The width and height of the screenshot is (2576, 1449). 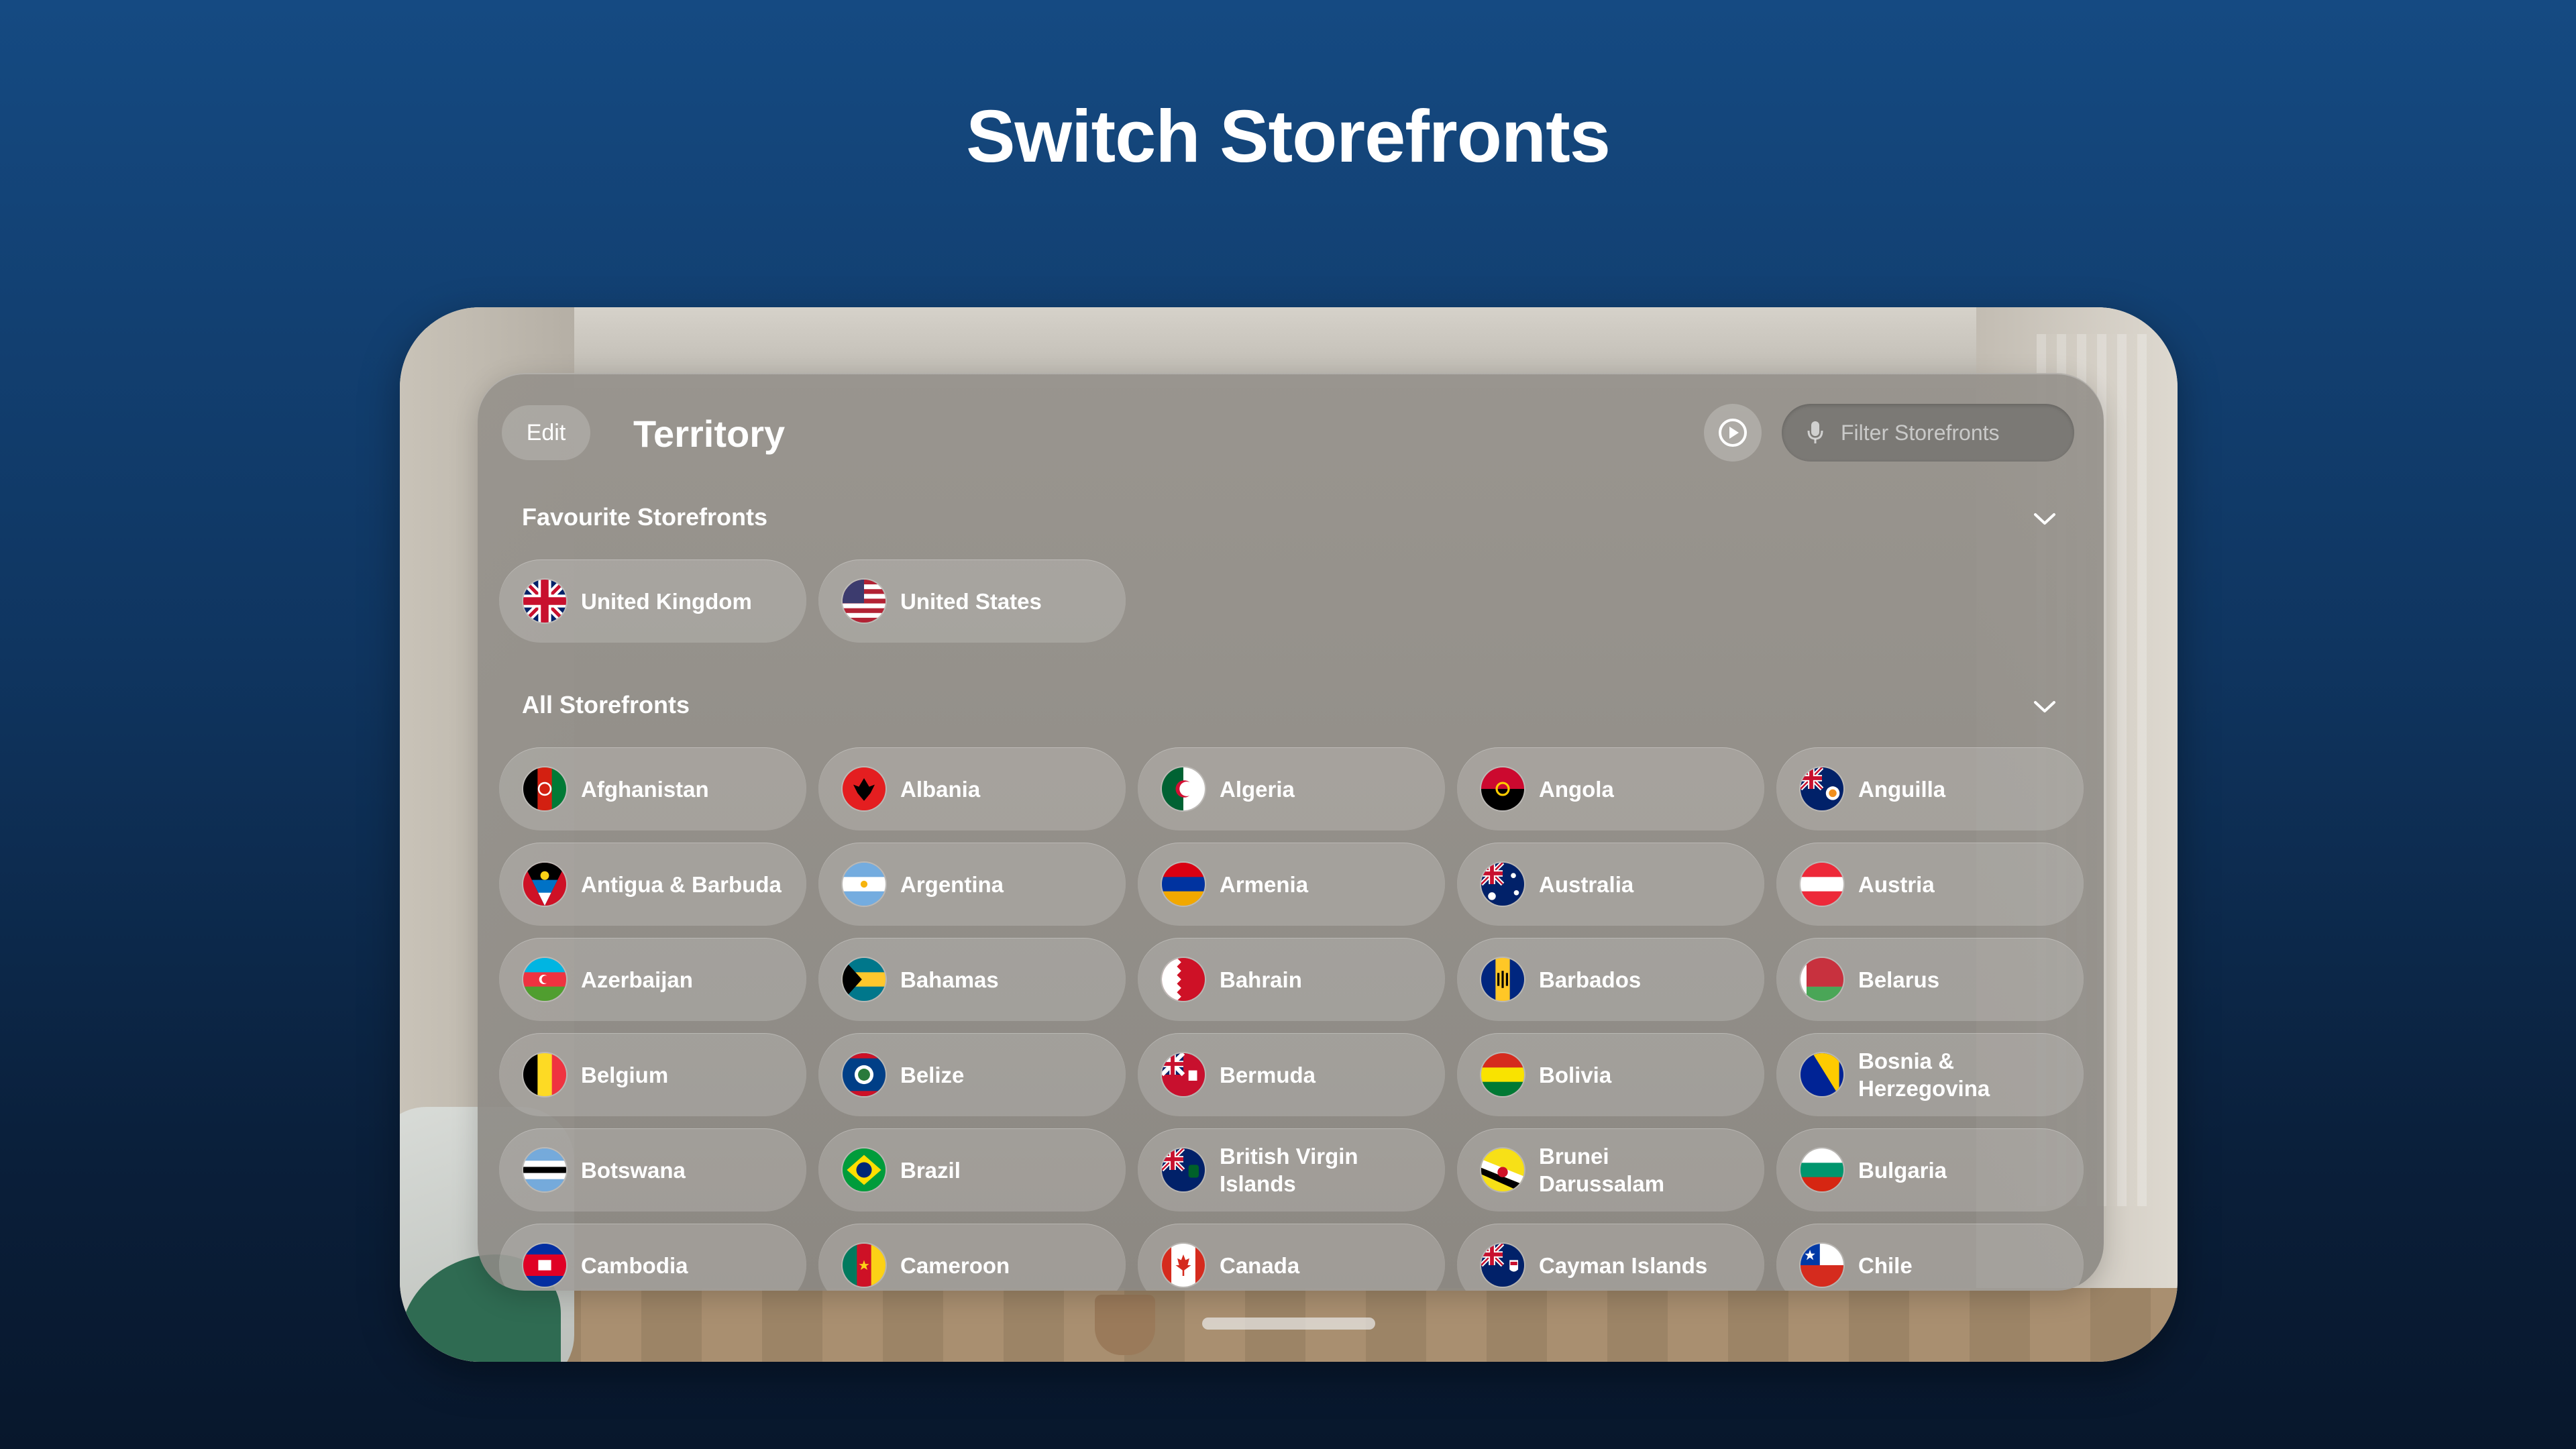 I want to click on storefront-button: Canada, so click(x=1291, y=1257).